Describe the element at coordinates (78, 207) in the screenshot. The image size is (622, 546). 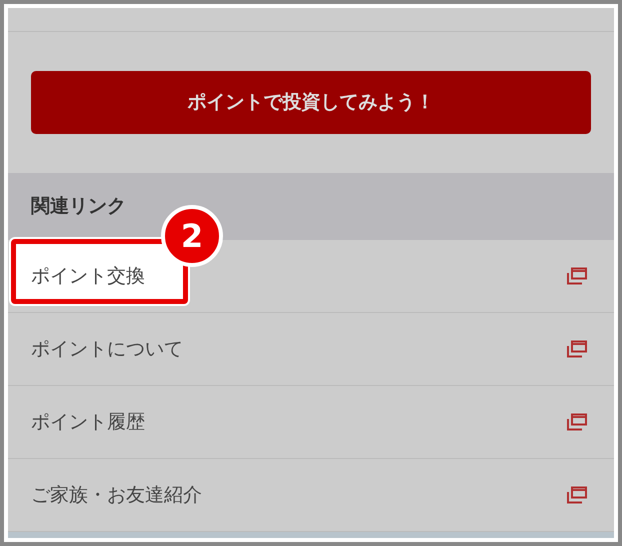
I see `section-title: 関連リンク` at that location.